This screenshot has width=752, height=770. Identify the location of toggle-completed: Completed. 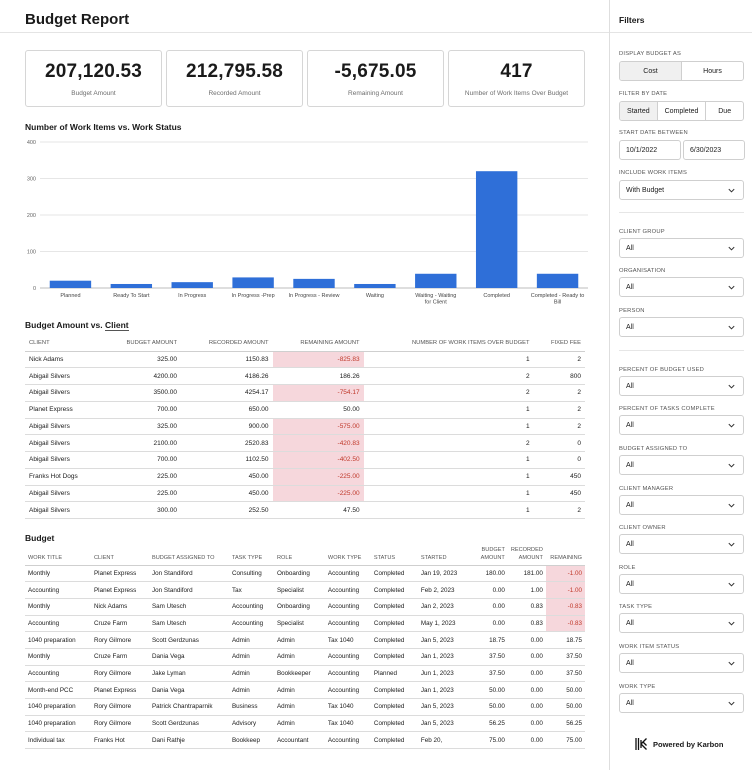
(682, 111).